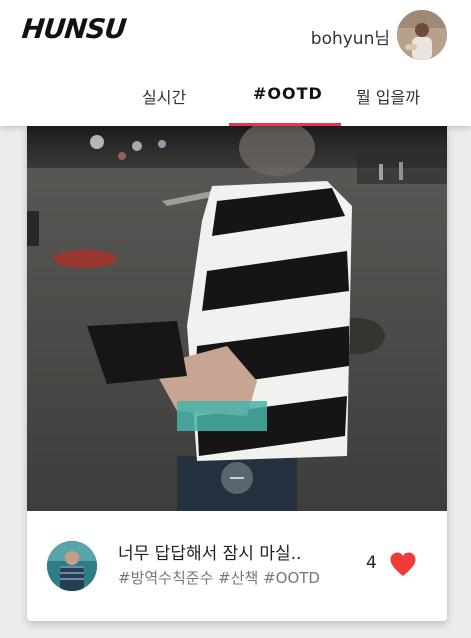 This screenshot has width=471, height=638. What do you see at coordinates (422, 35) in the screenshot?
I see `user-avatar` at bounding box center [422, 35].